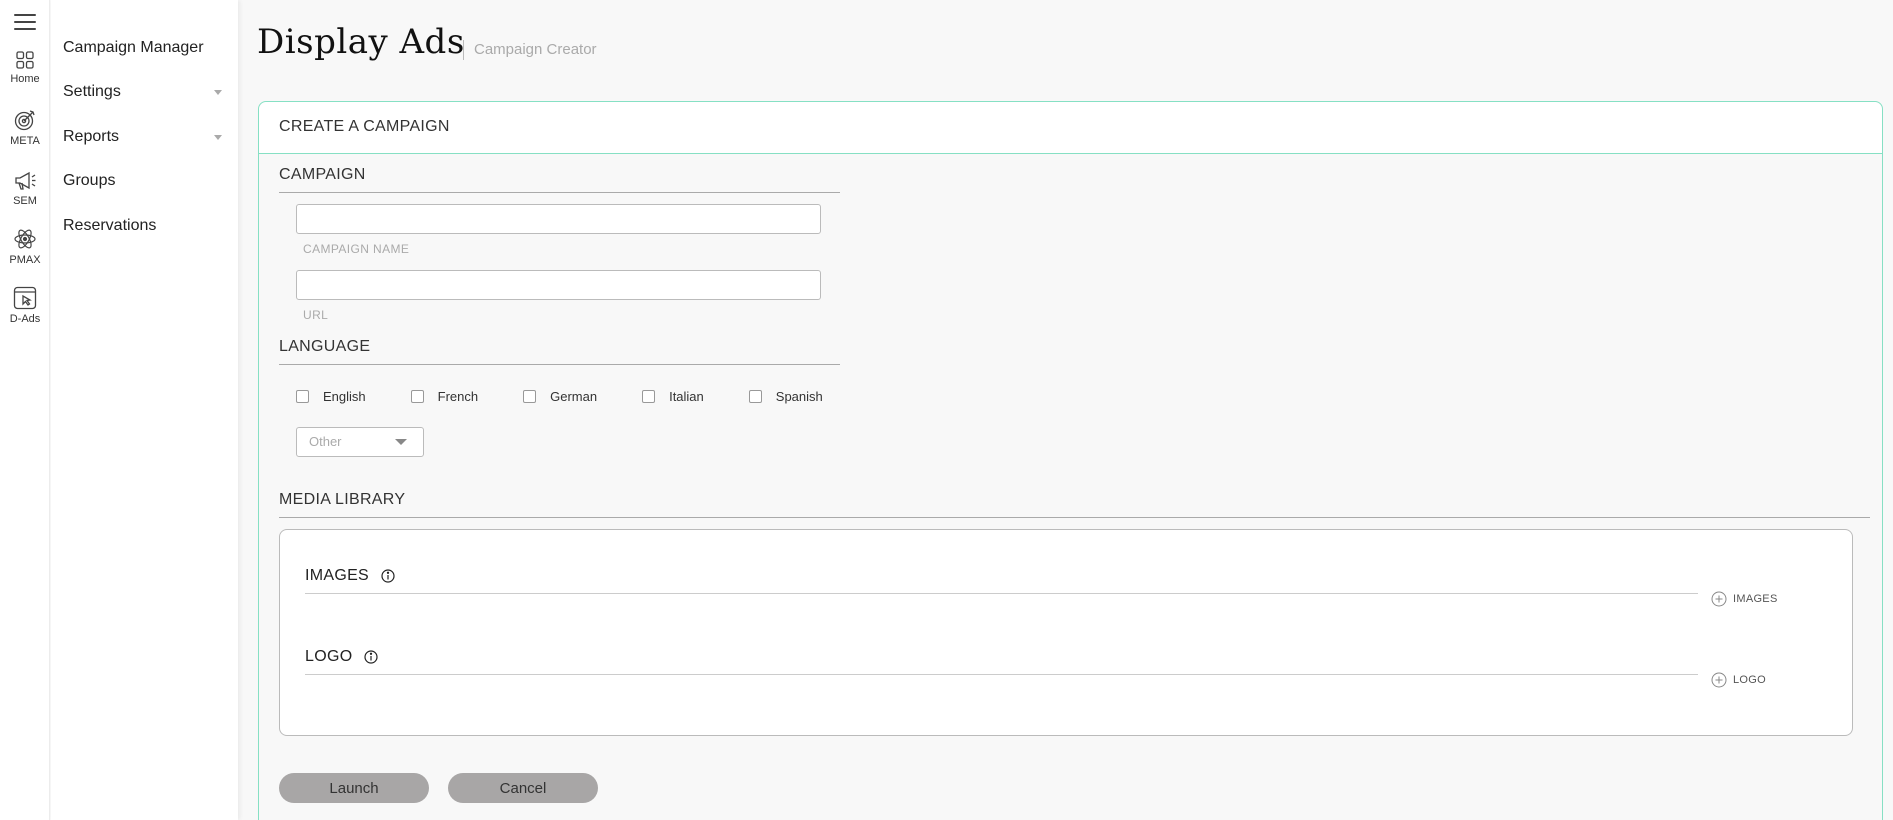 The height and width of the screenshot is (820, 1893). I want to click on sidebar-item-reservations: Reservations, so click(142, 226).